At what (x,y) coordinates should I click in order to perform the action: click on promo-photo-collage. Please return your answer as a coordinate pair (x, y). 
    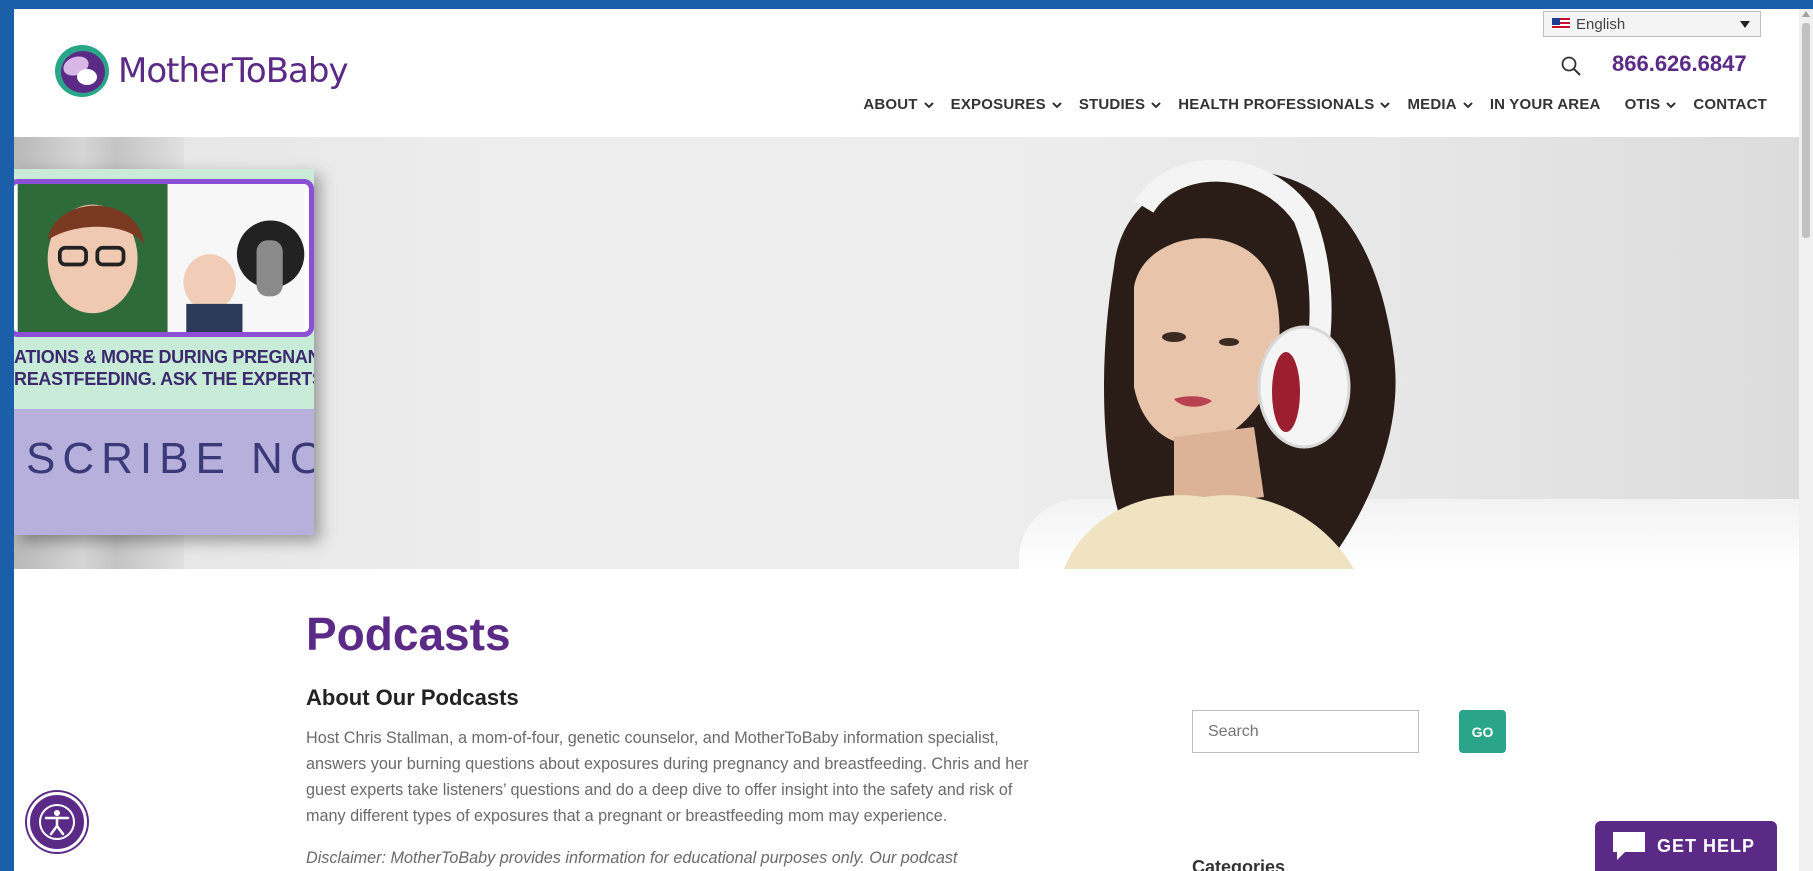
    Looking at the image, I should click on (164, 258).